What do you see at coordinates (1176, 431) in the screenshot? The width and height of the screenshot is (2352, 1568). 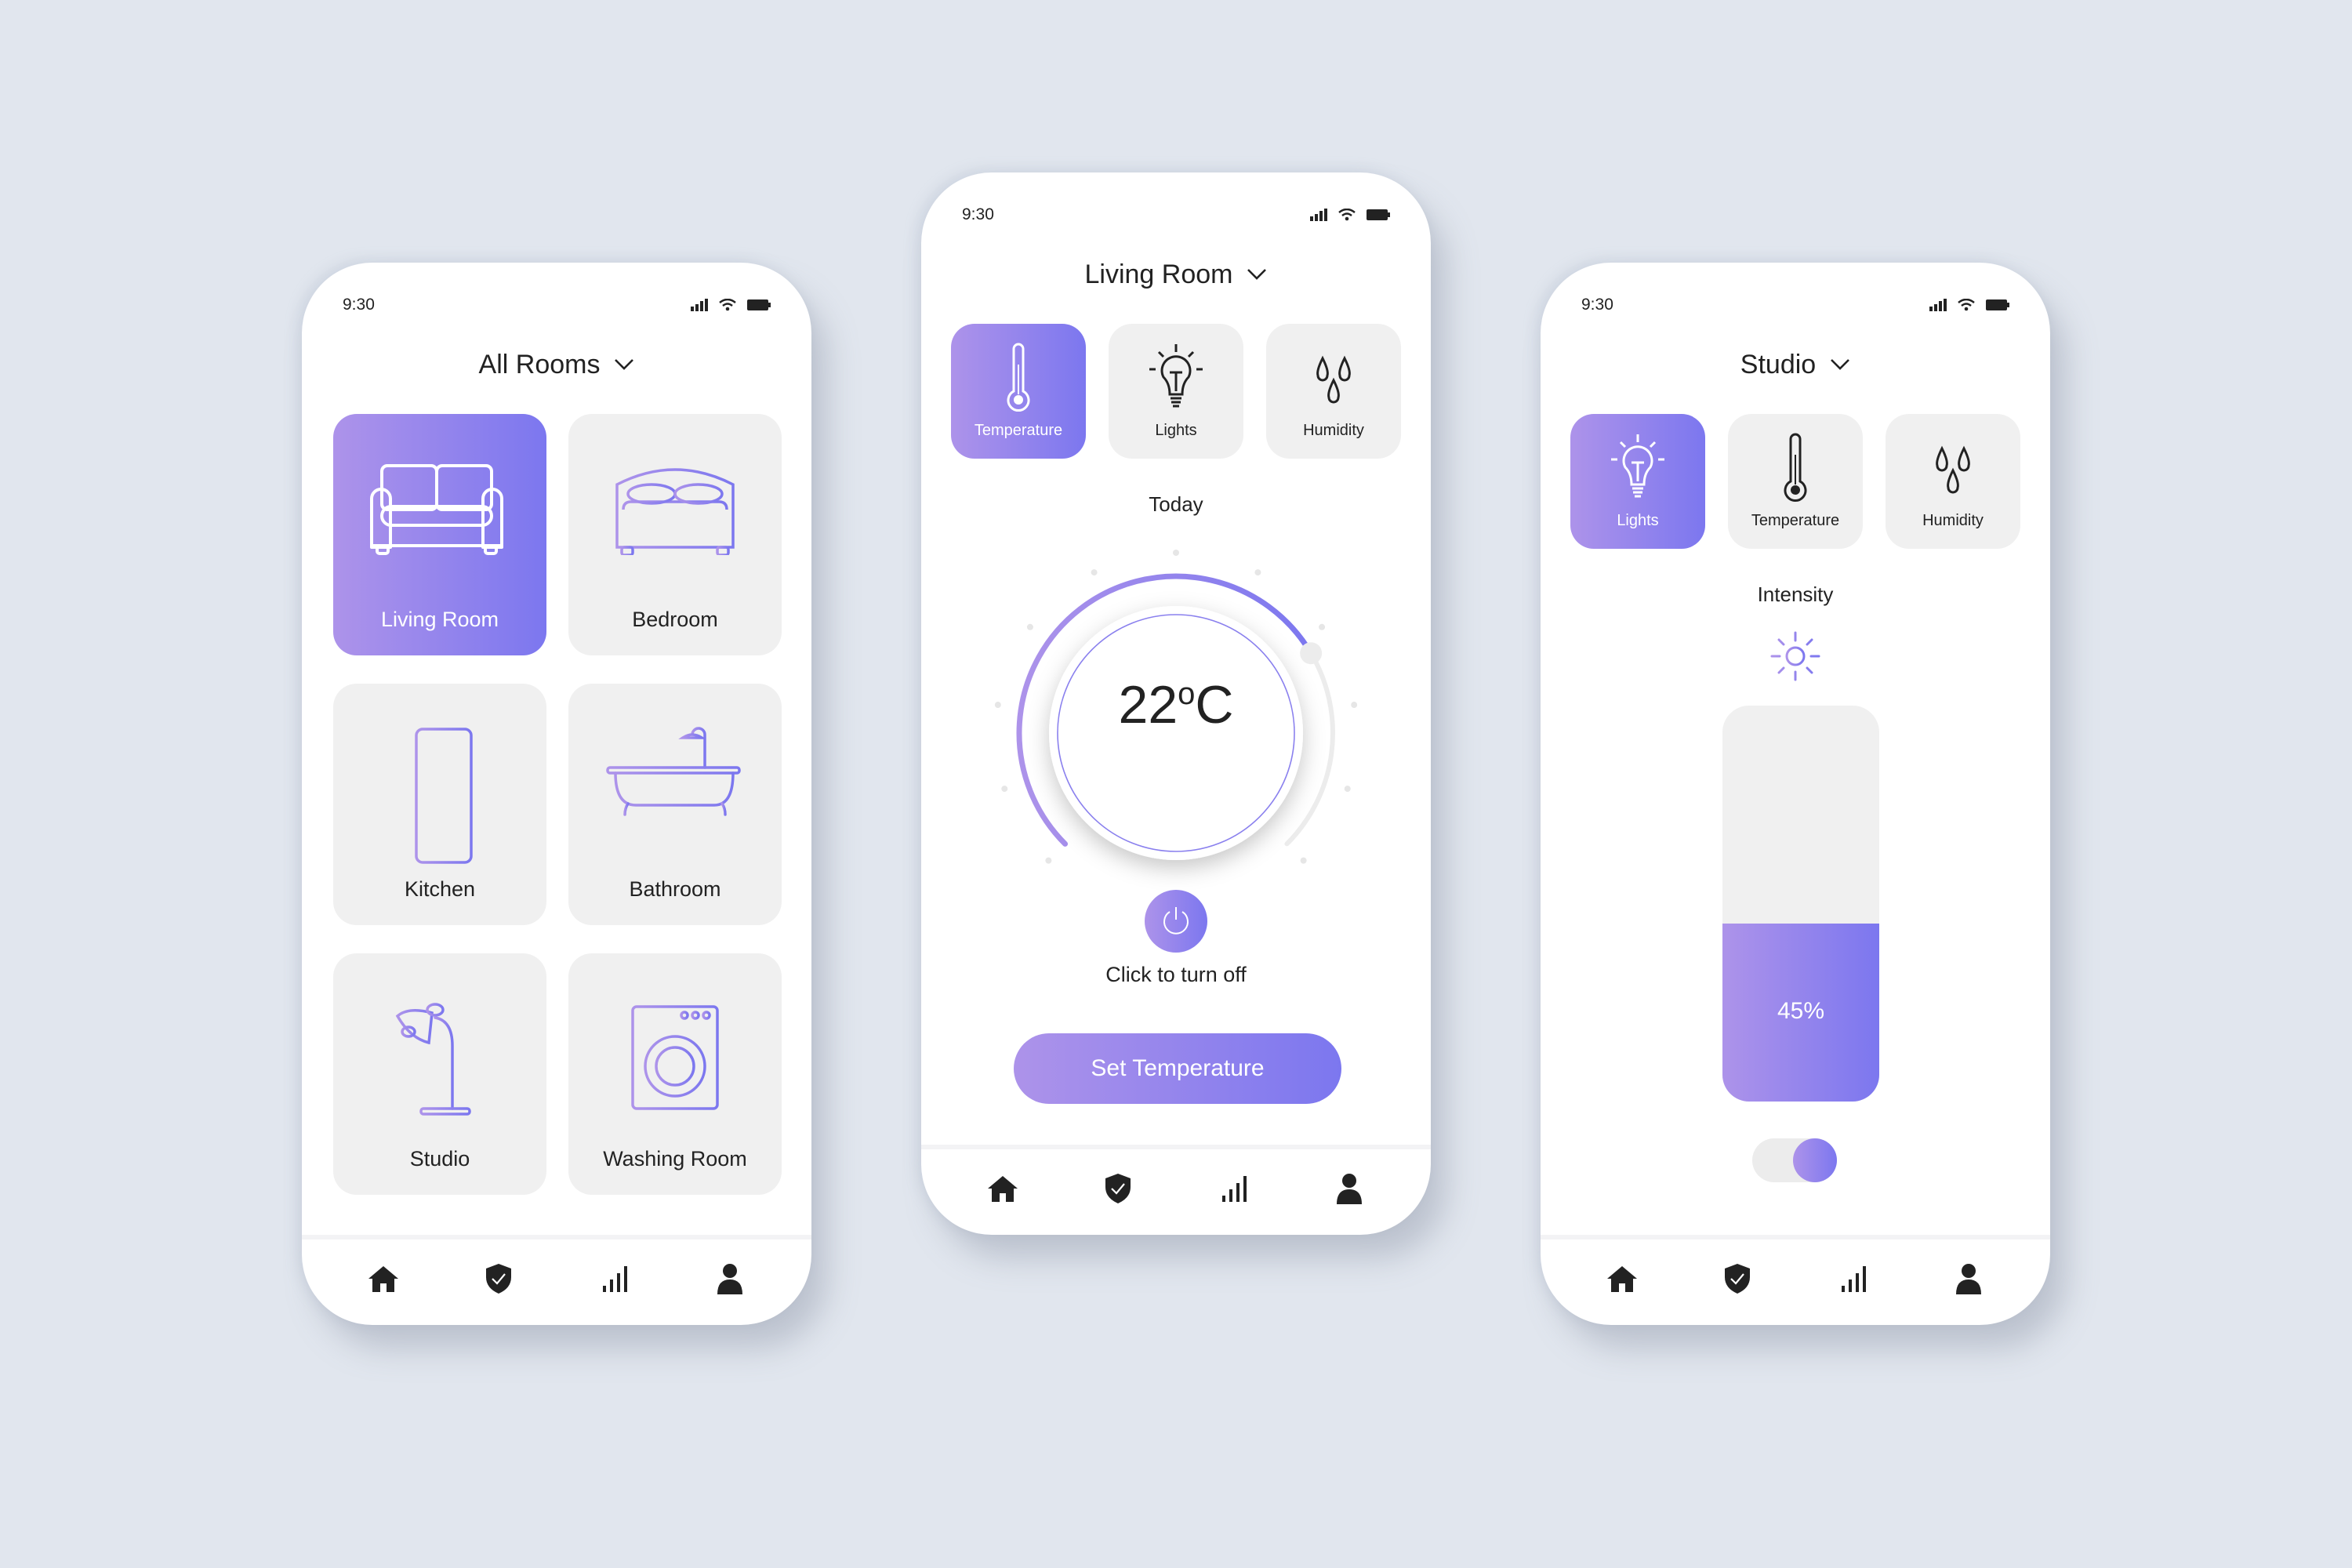 I see `tab-label: Lights` at bounding box center [1176, 431].